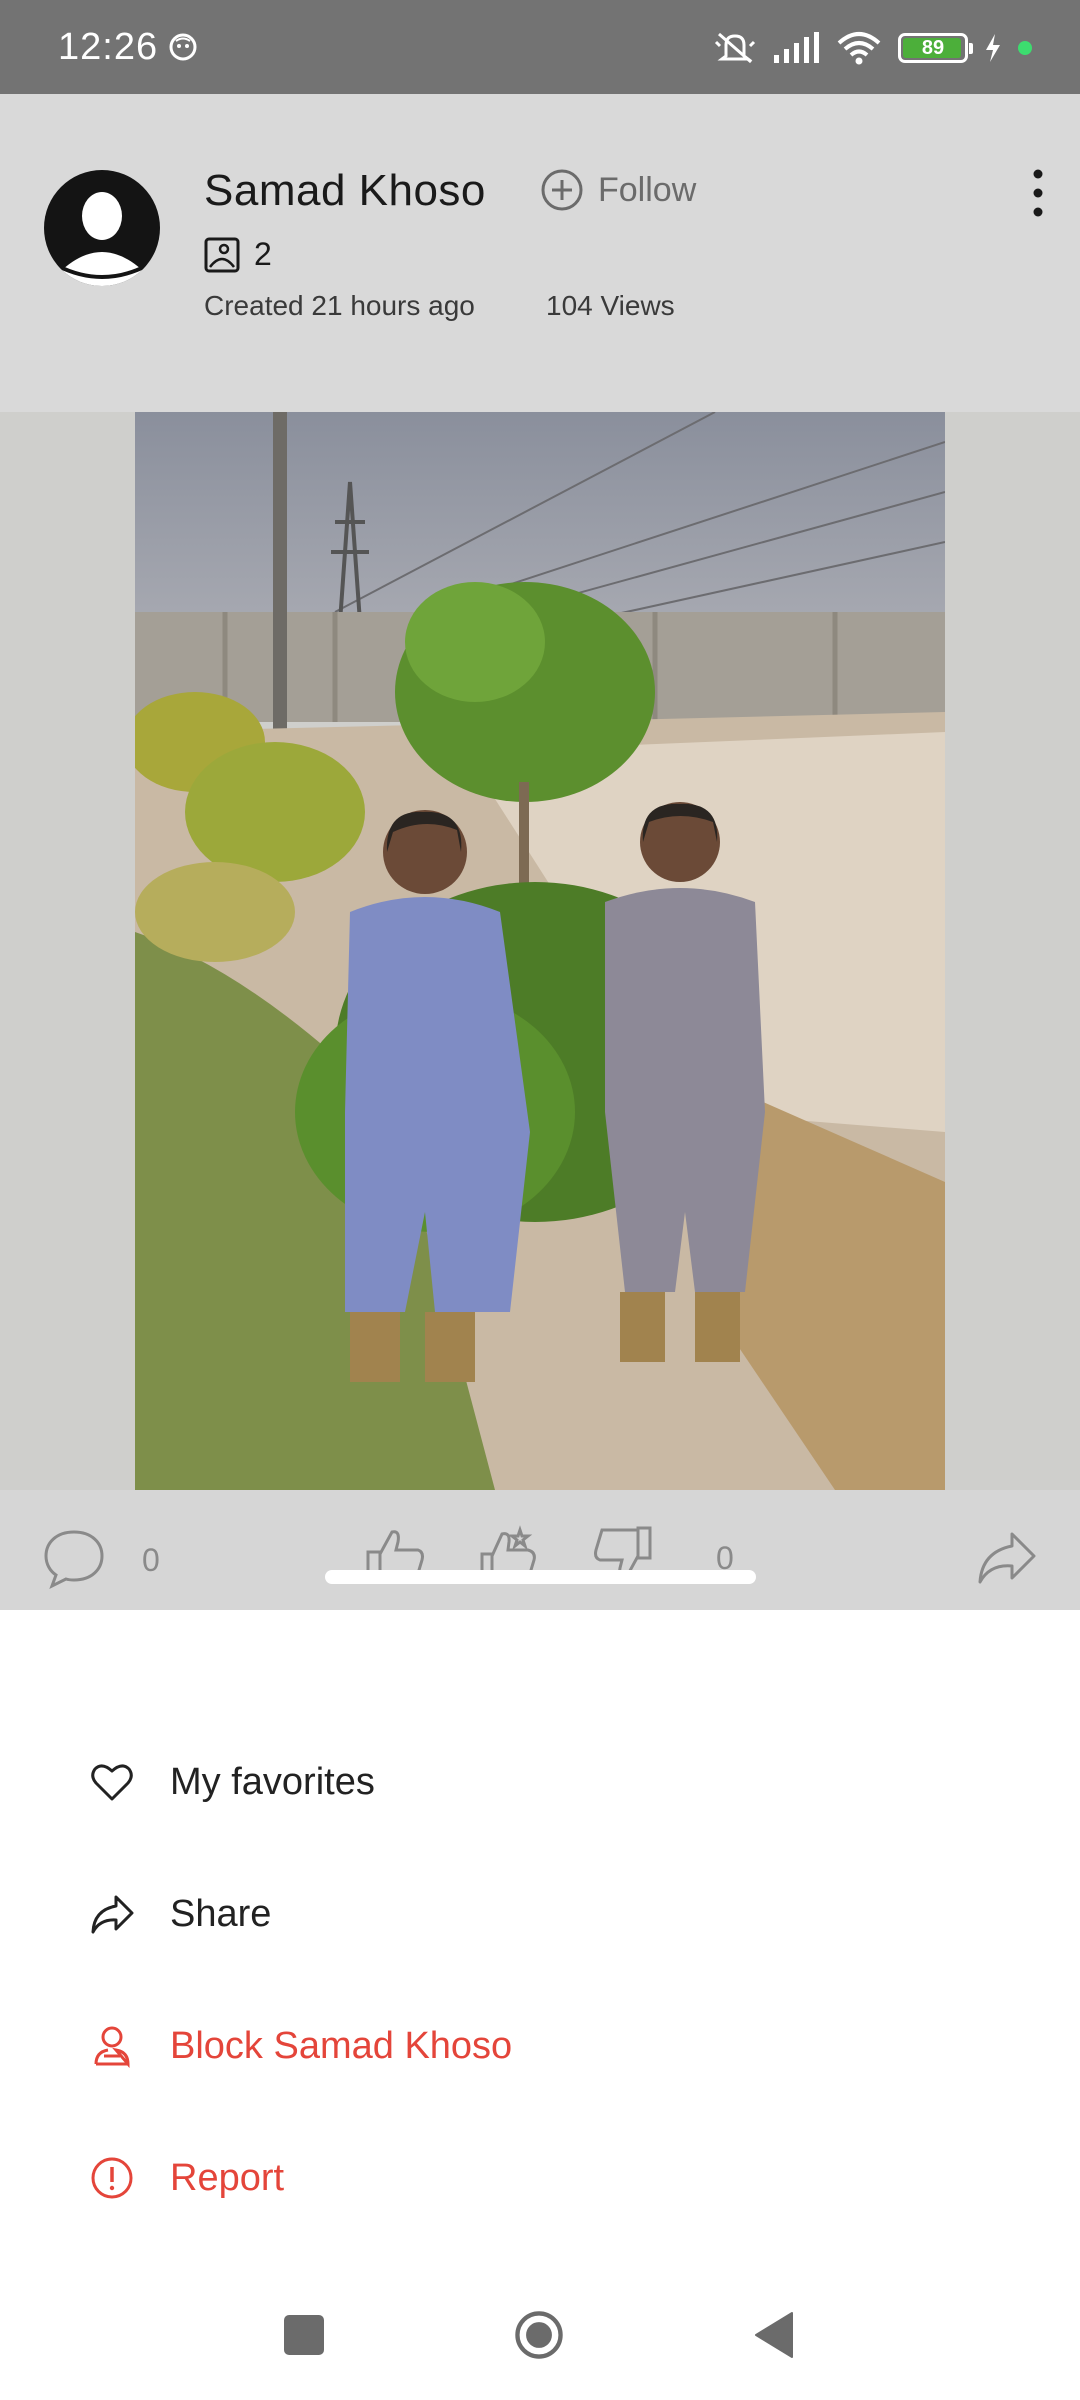 Image resolution: width=1080 pixels, height=2400 pixels. I want to click on menu-item-my-favorites: My favorites, so click(232, 1782).